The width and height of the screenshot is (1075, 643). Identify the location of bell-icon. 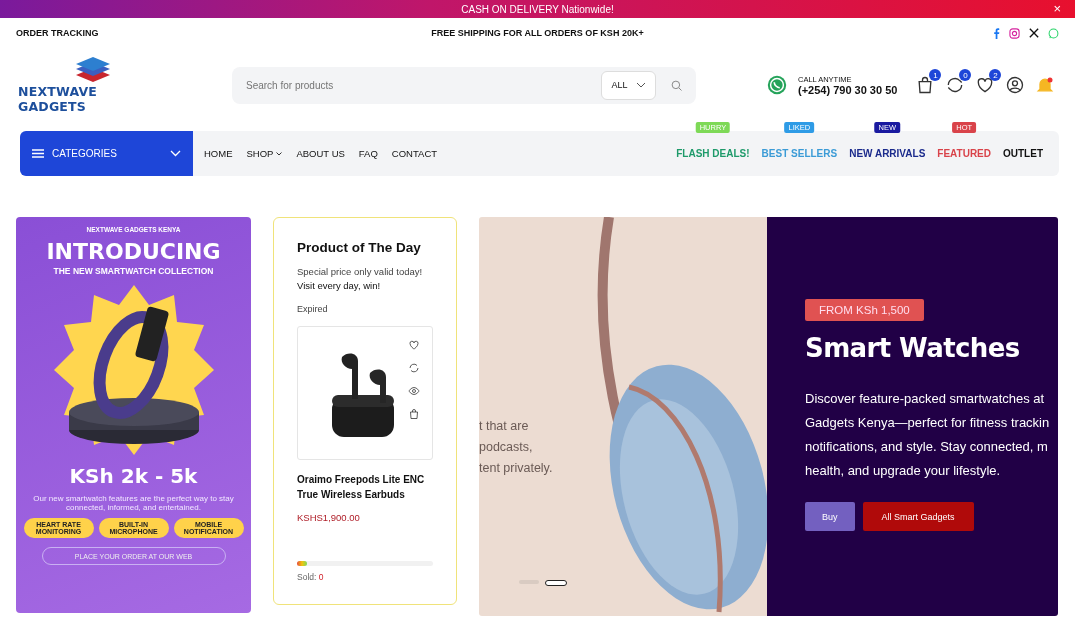
(1045, 85).